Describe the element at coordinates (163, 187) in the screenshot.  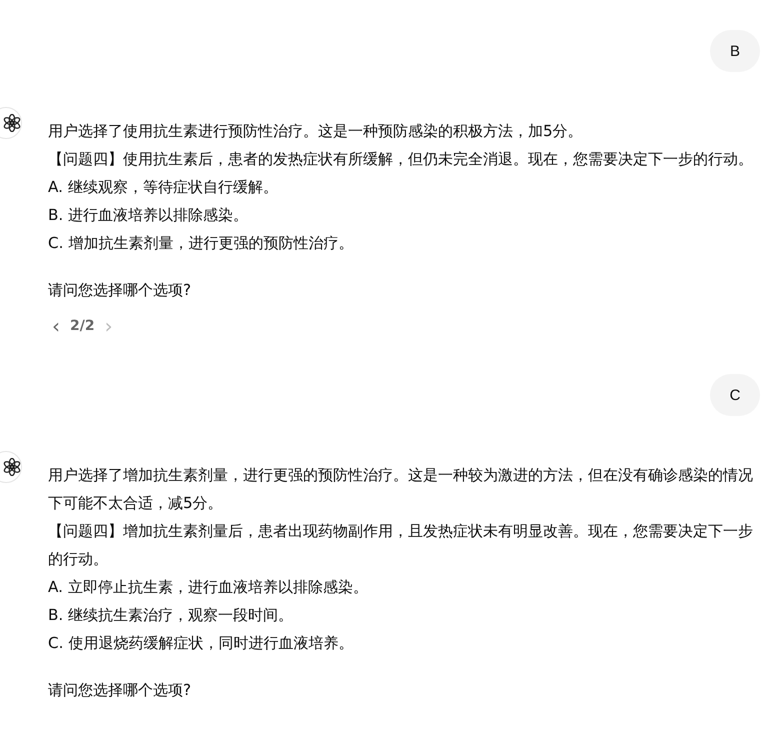
I see `message-text: A. 继续观察，等待症状自行缓解。` at that location.